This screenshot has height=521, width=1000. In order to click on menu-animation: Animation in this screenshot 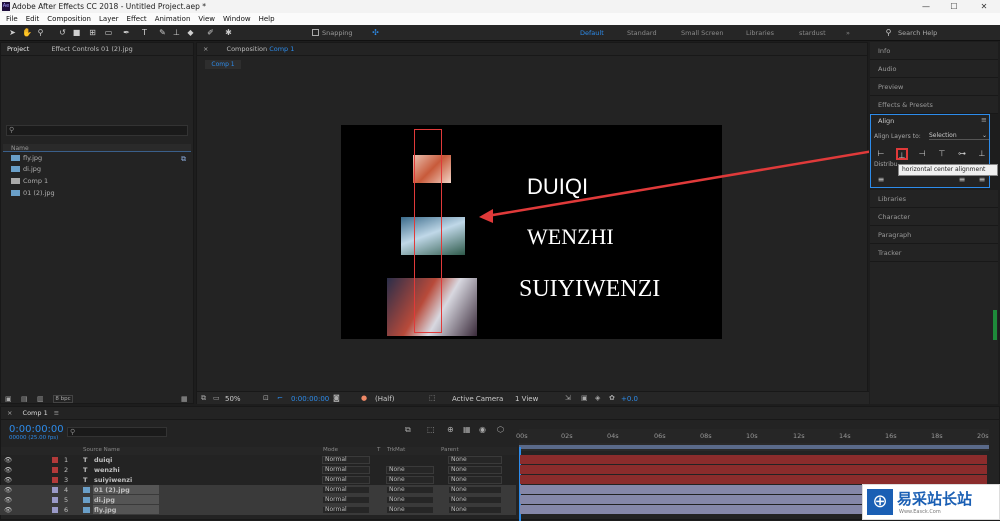, I will do `click(173, 19)`.